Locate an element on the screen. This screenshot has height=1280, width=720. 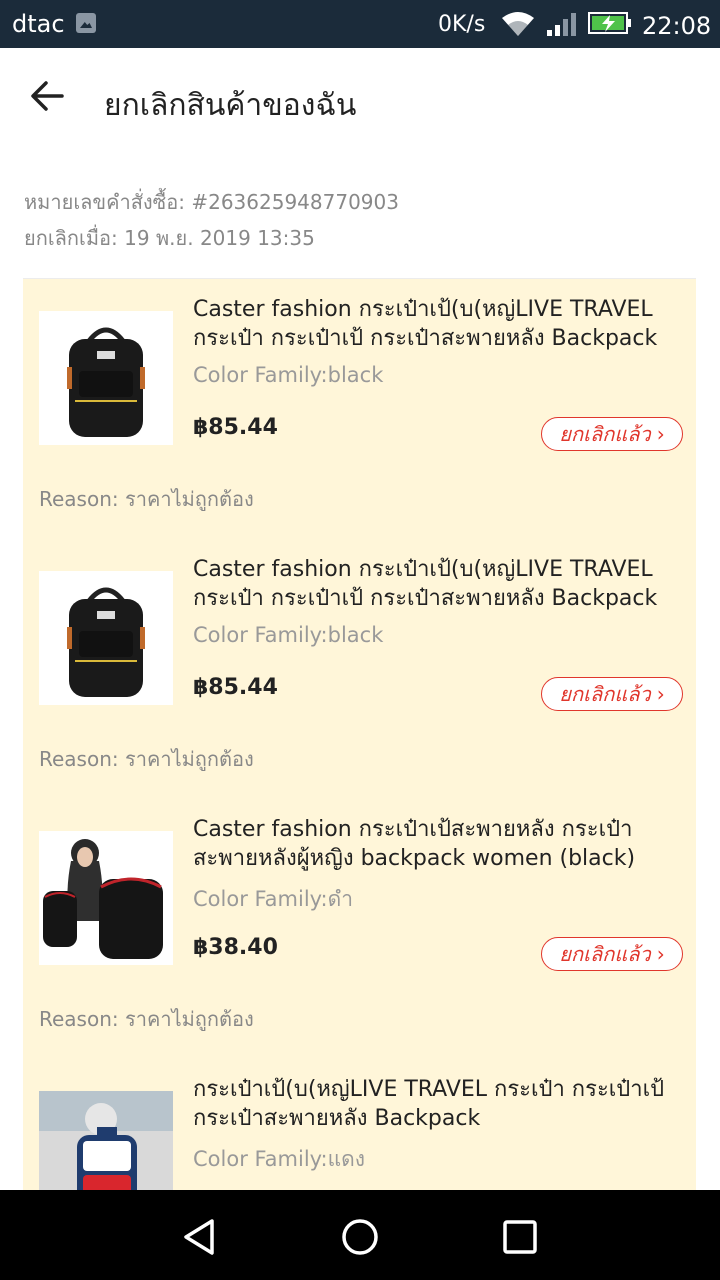
product-variant: Color Family:ดำ is located at coordinates (273, 899).